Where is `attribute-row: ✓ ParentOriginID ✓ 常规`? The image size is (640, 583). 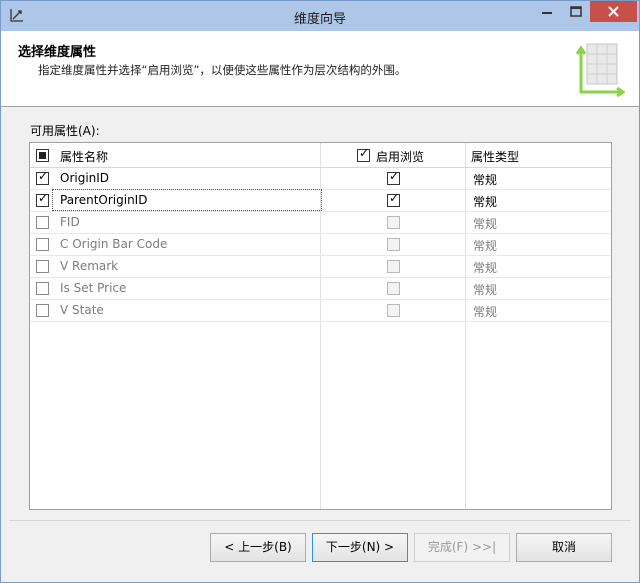 attribute-row: ✓ ParentOriginID ✓ 常规 is located at coordinates (320, 200).